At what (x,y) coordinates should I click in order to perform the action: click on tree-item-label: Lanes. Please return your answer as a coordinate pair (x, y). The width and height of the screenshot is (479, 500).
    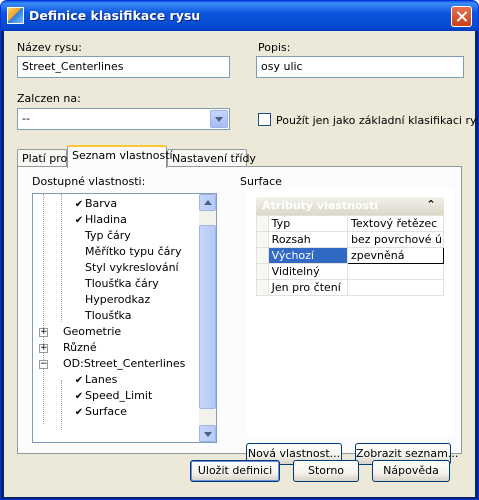
    Looking at the image, I should click on (101, 379).